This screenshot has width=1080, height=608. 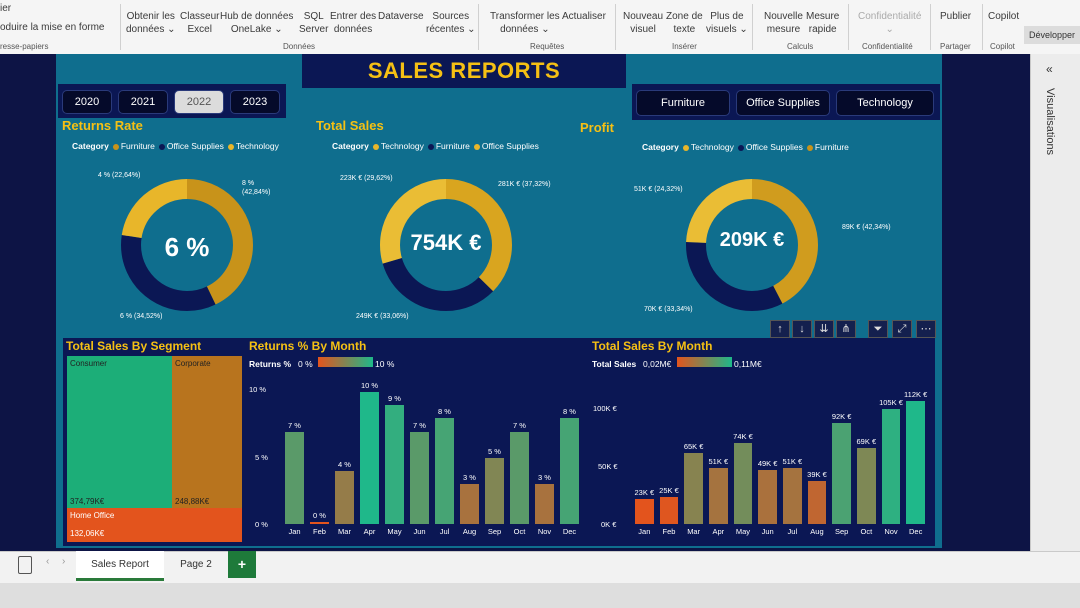 What do you see at coordinates (584, 16) in the screenshot?
I see `ribbon-refresh: Actualiser` at bounding box center [584, 16].